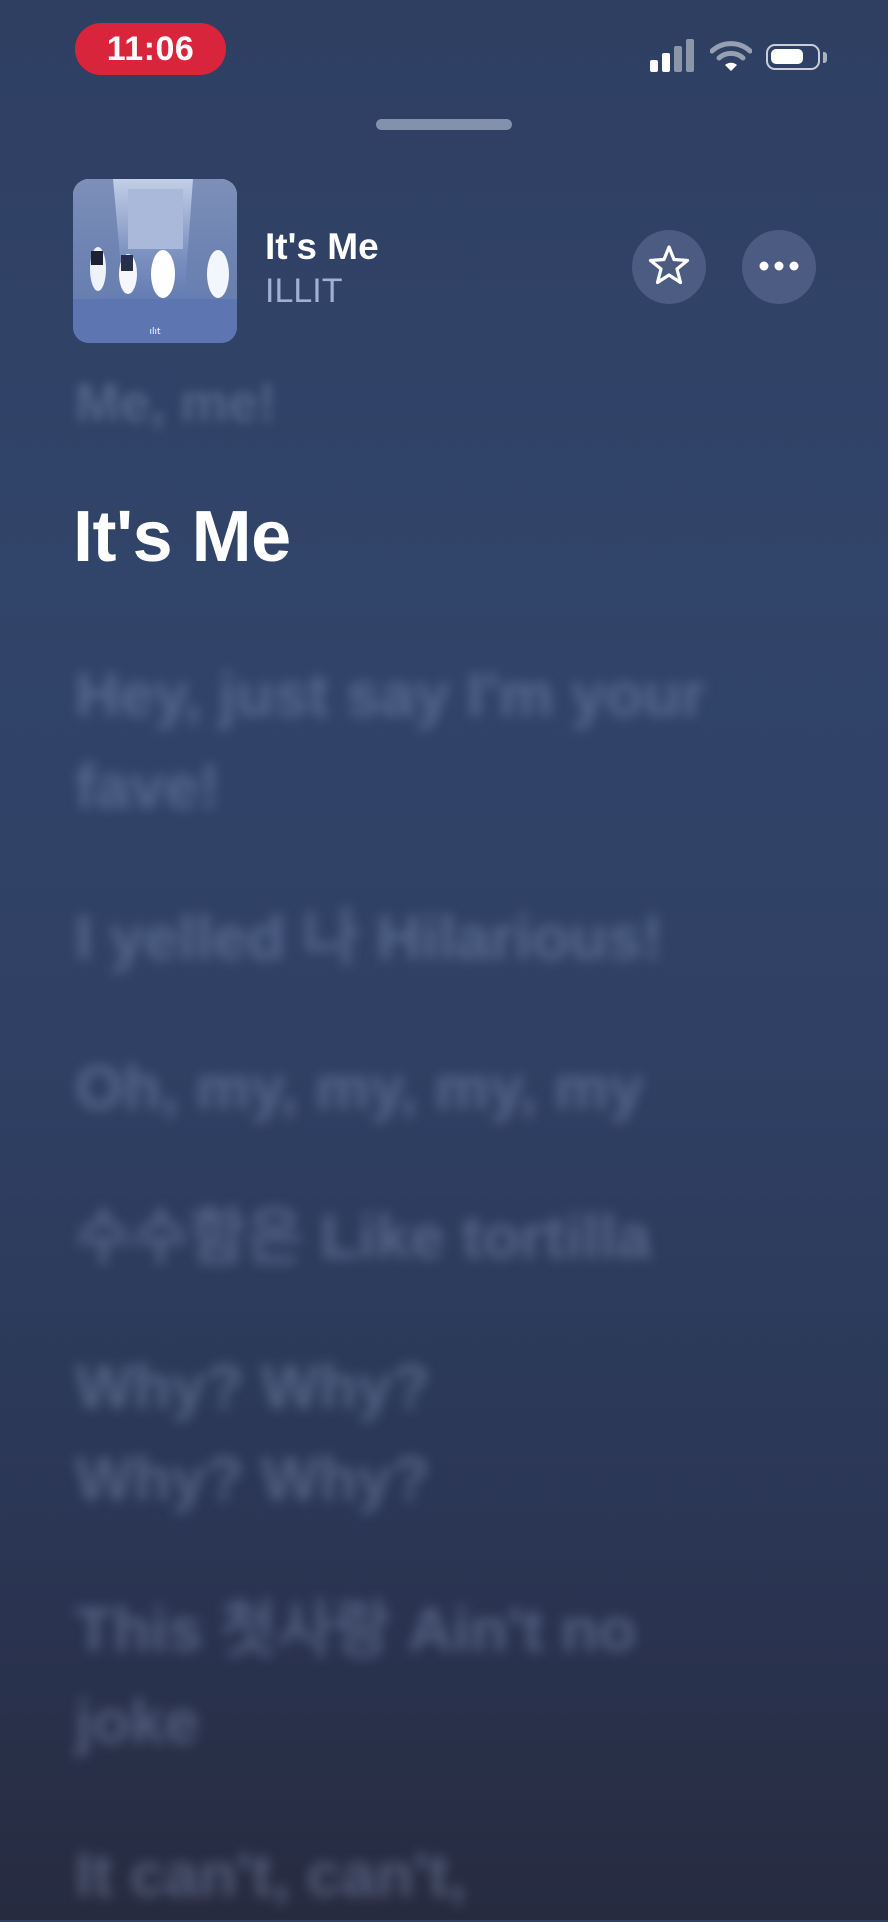 Image resolution: width=888 pixels, height=1922 pixels. I want to click on battery-tip, so click(825, 57).